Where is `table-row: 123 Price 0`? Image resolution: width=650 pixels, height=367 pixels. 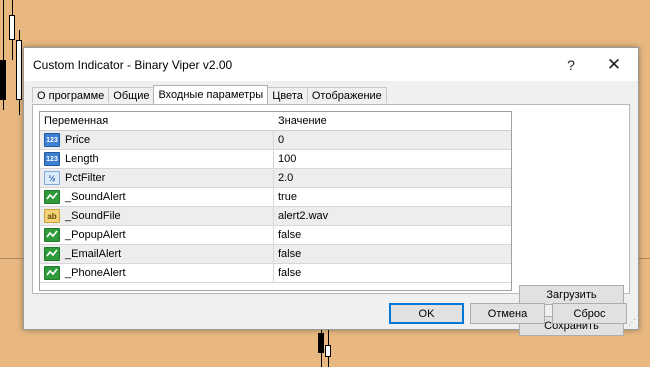 table-row: 123 Price 0 is located at coordinates (275, 140).